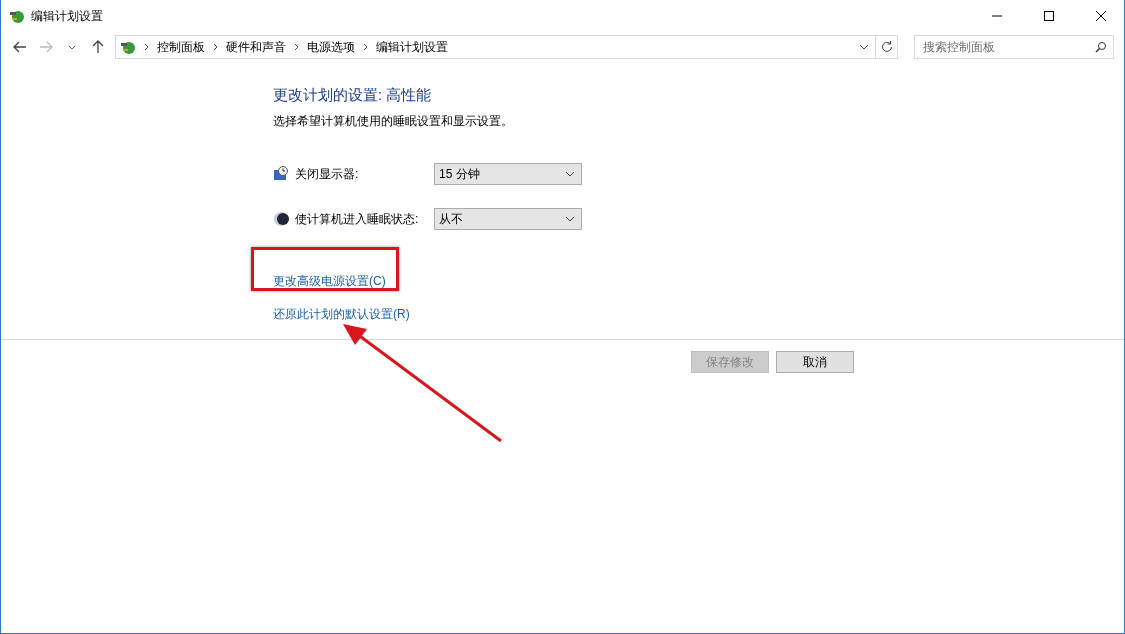 The image size is (1125, 634). I want to click on breadcrumb-item: 硬件和声音, so click(256, 47).